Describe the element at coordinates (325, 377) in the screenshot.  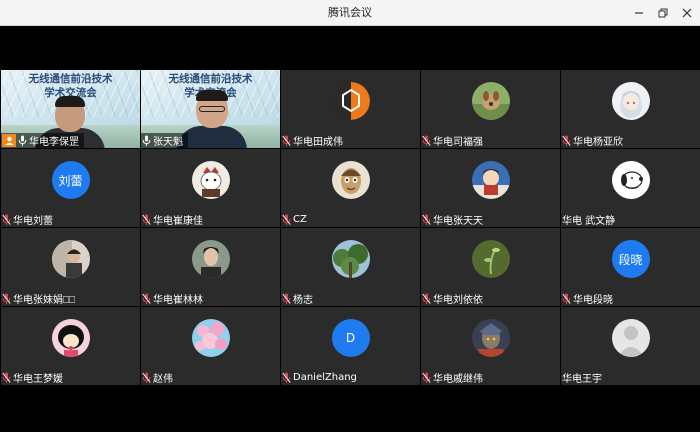
I see `participant-name: DanielZhang` at that location.